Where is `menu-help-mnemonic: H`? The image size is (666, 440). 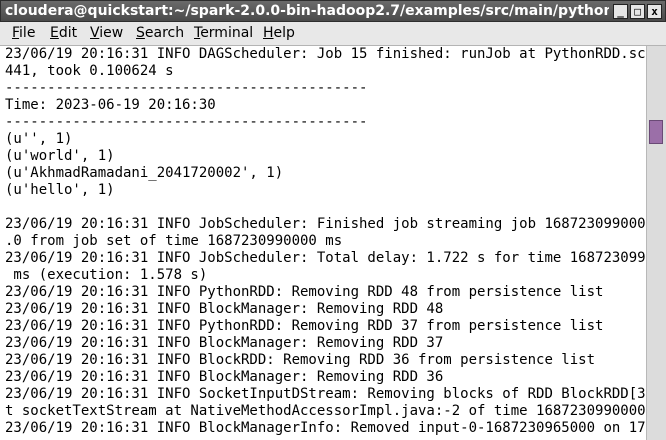 menu-help-mnemonic: H is located at coordinates (268, 33).